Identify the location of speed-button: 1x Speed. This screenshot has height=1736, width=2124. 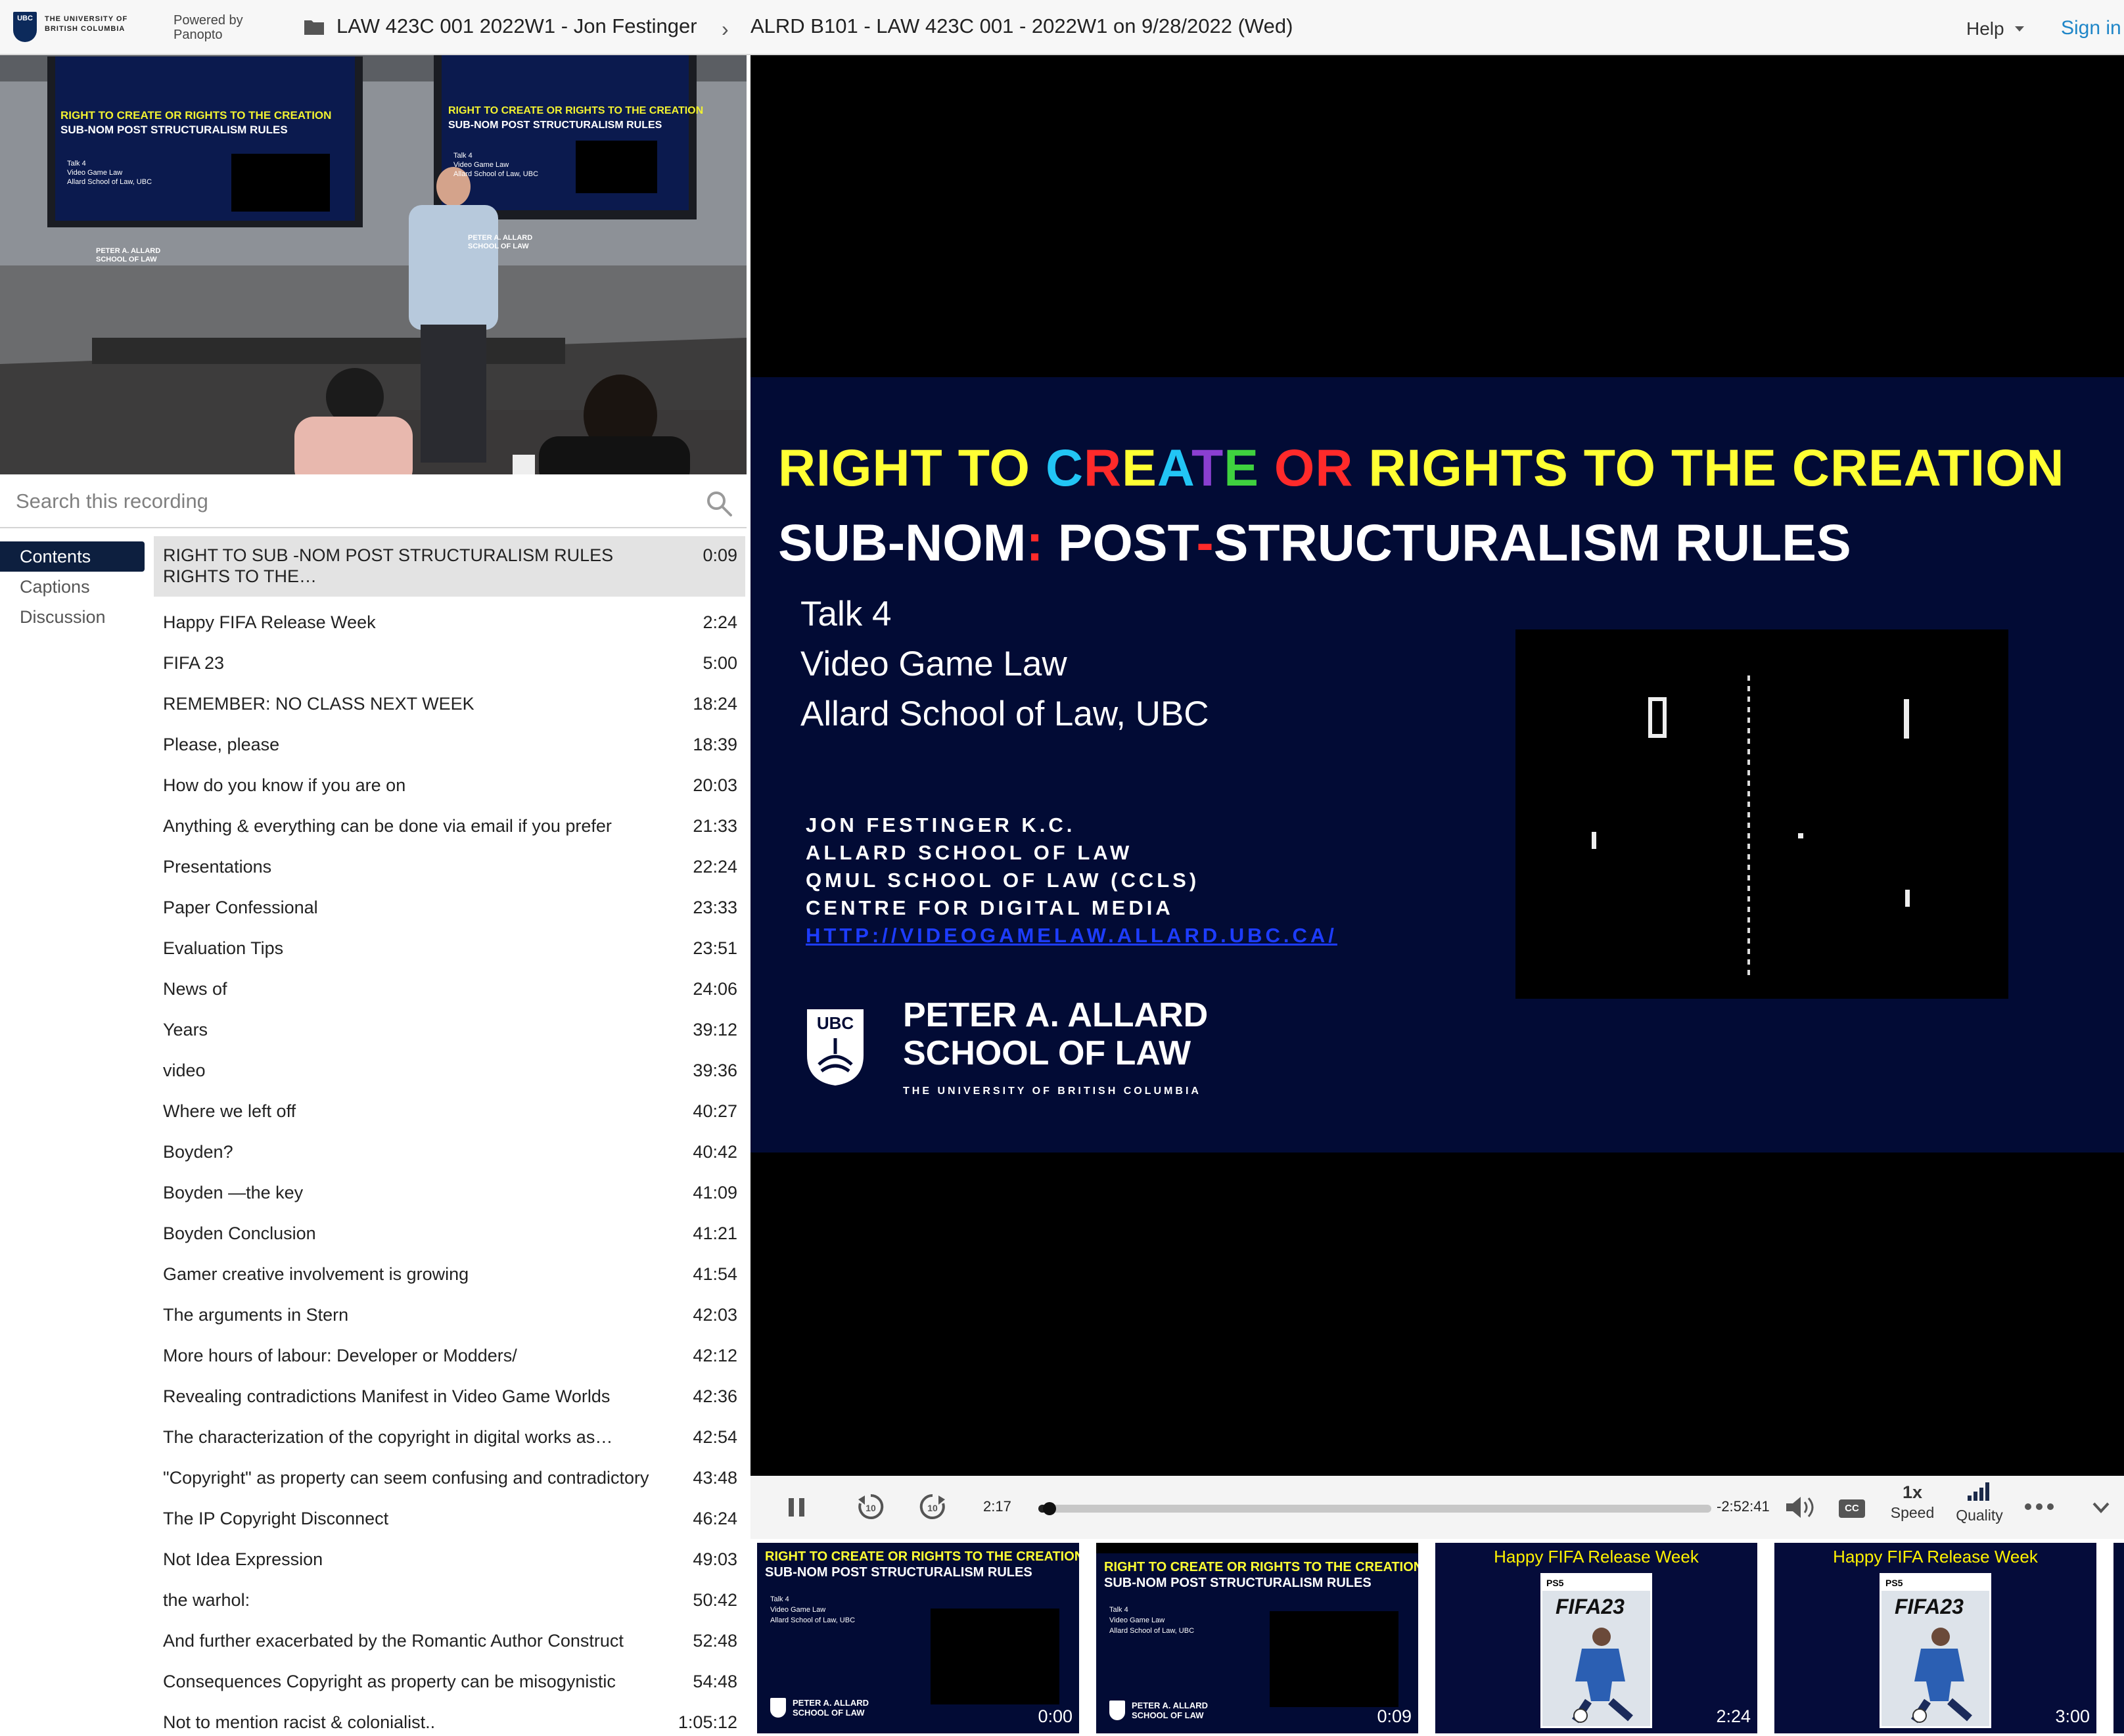
(1912, 1502).